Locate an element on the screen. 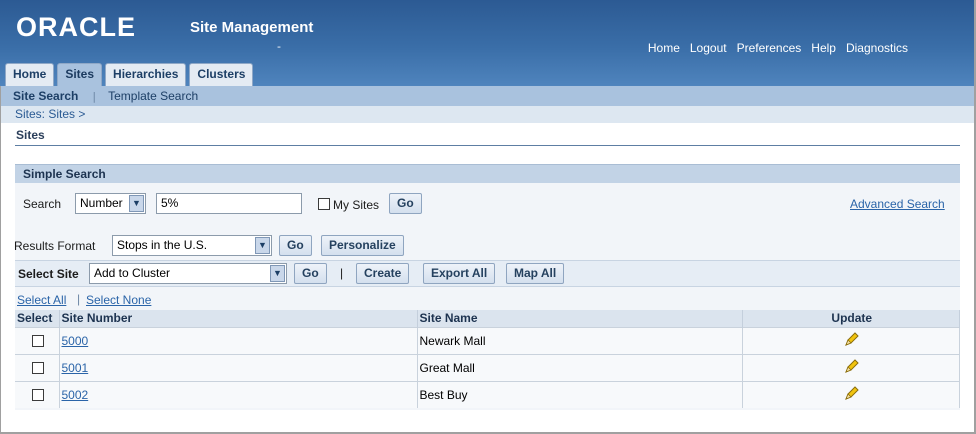 Image resolution: width=976 pixels, height=434 pixels. app-subtitle: - is located at coordinates (279, 46).